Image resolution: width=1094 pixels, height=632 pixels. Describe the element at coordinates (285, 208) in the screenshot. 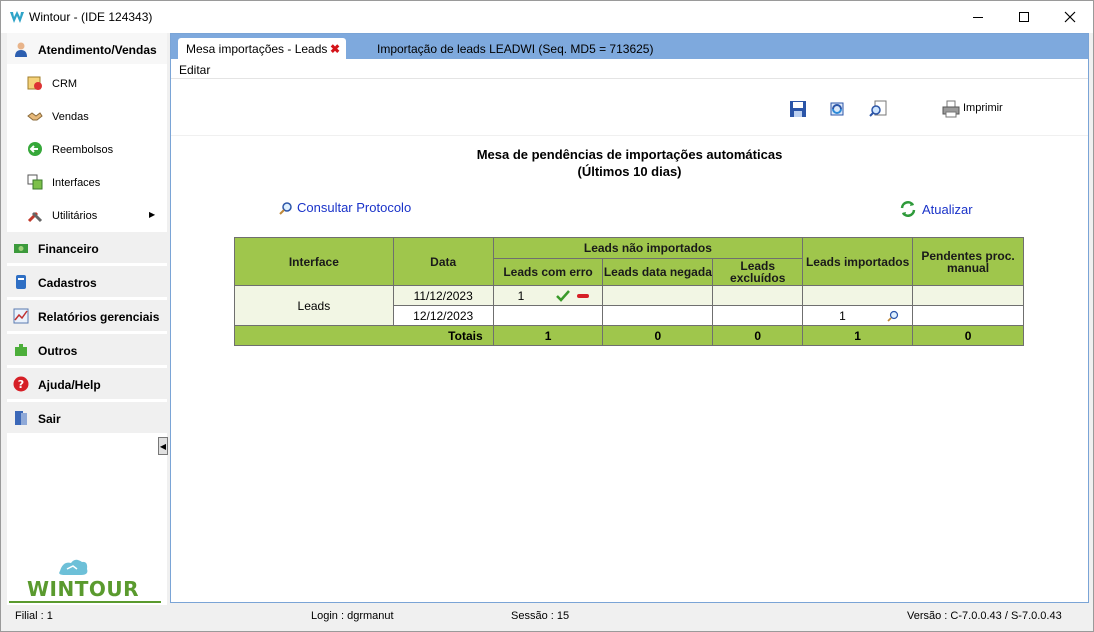

I see `magnifier-icon` at that location.